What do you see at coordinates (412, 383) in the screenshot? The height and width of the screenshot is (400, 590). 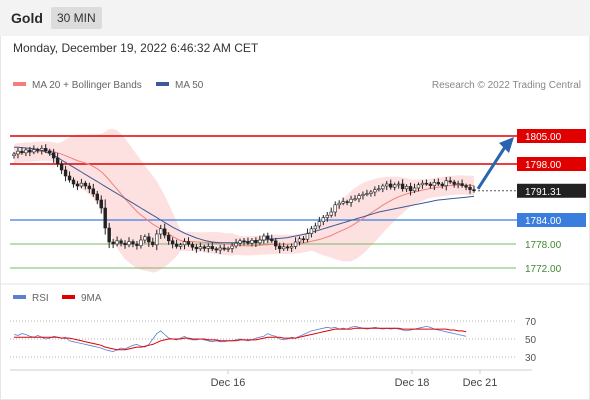 I see `x-tick-label: Dec 18` at bounding box center [412, 383].